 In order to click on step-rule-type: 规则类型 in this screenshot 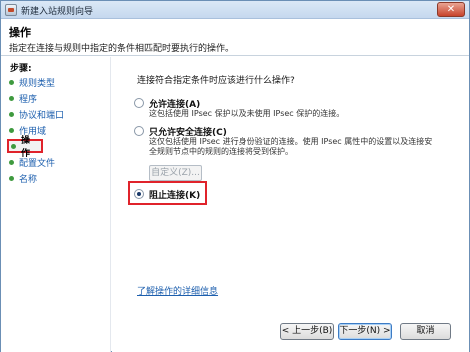, I will do `click(32, 82)`.